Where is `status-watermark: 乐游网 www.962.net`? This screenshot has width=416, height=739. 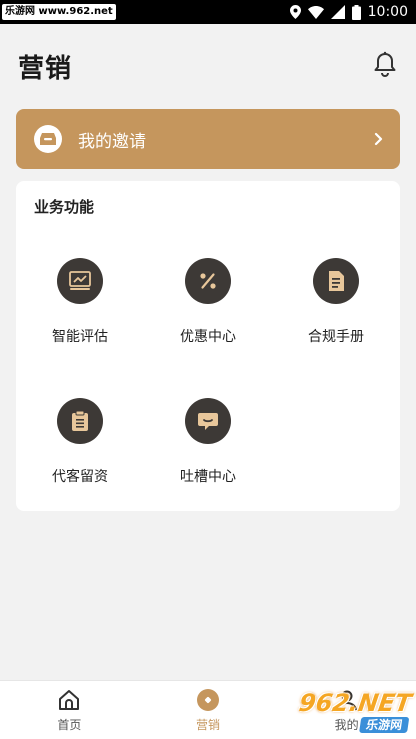 status-watermark: 乐游网 www.962.net is located at coordinates (59, 12).